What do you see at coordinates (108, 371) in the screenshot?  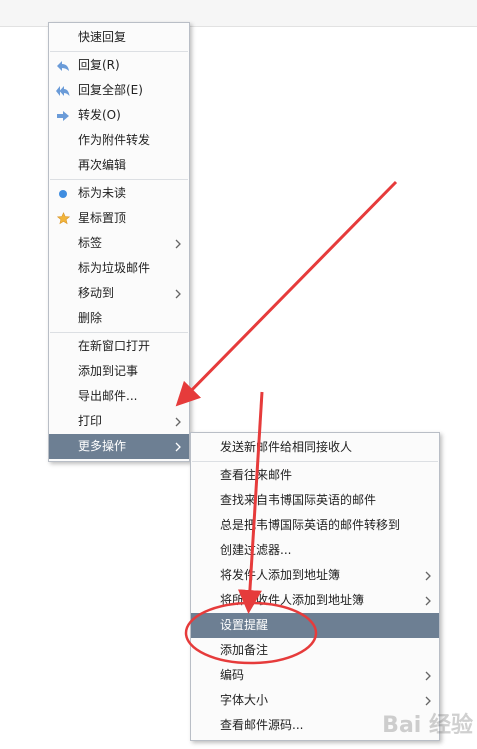 I see `menu-item-label: 添加到记事` at bounding box center [108, 371].